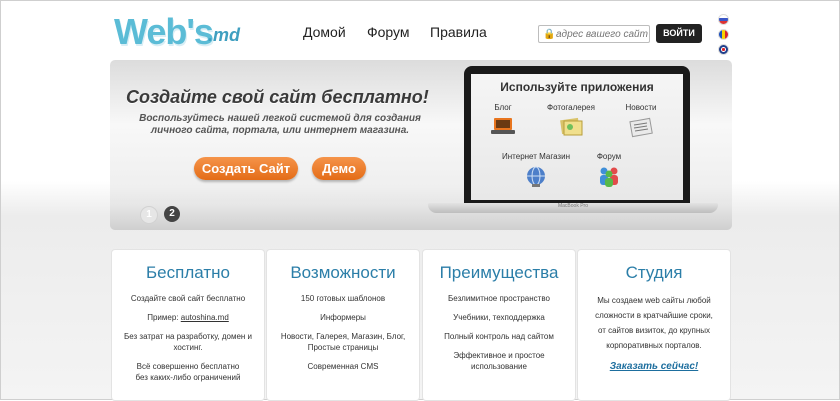  Describe the element at coordinates (499, 272) in the screenshot. I see `feature-advantages-title: Преимущества` at that location.